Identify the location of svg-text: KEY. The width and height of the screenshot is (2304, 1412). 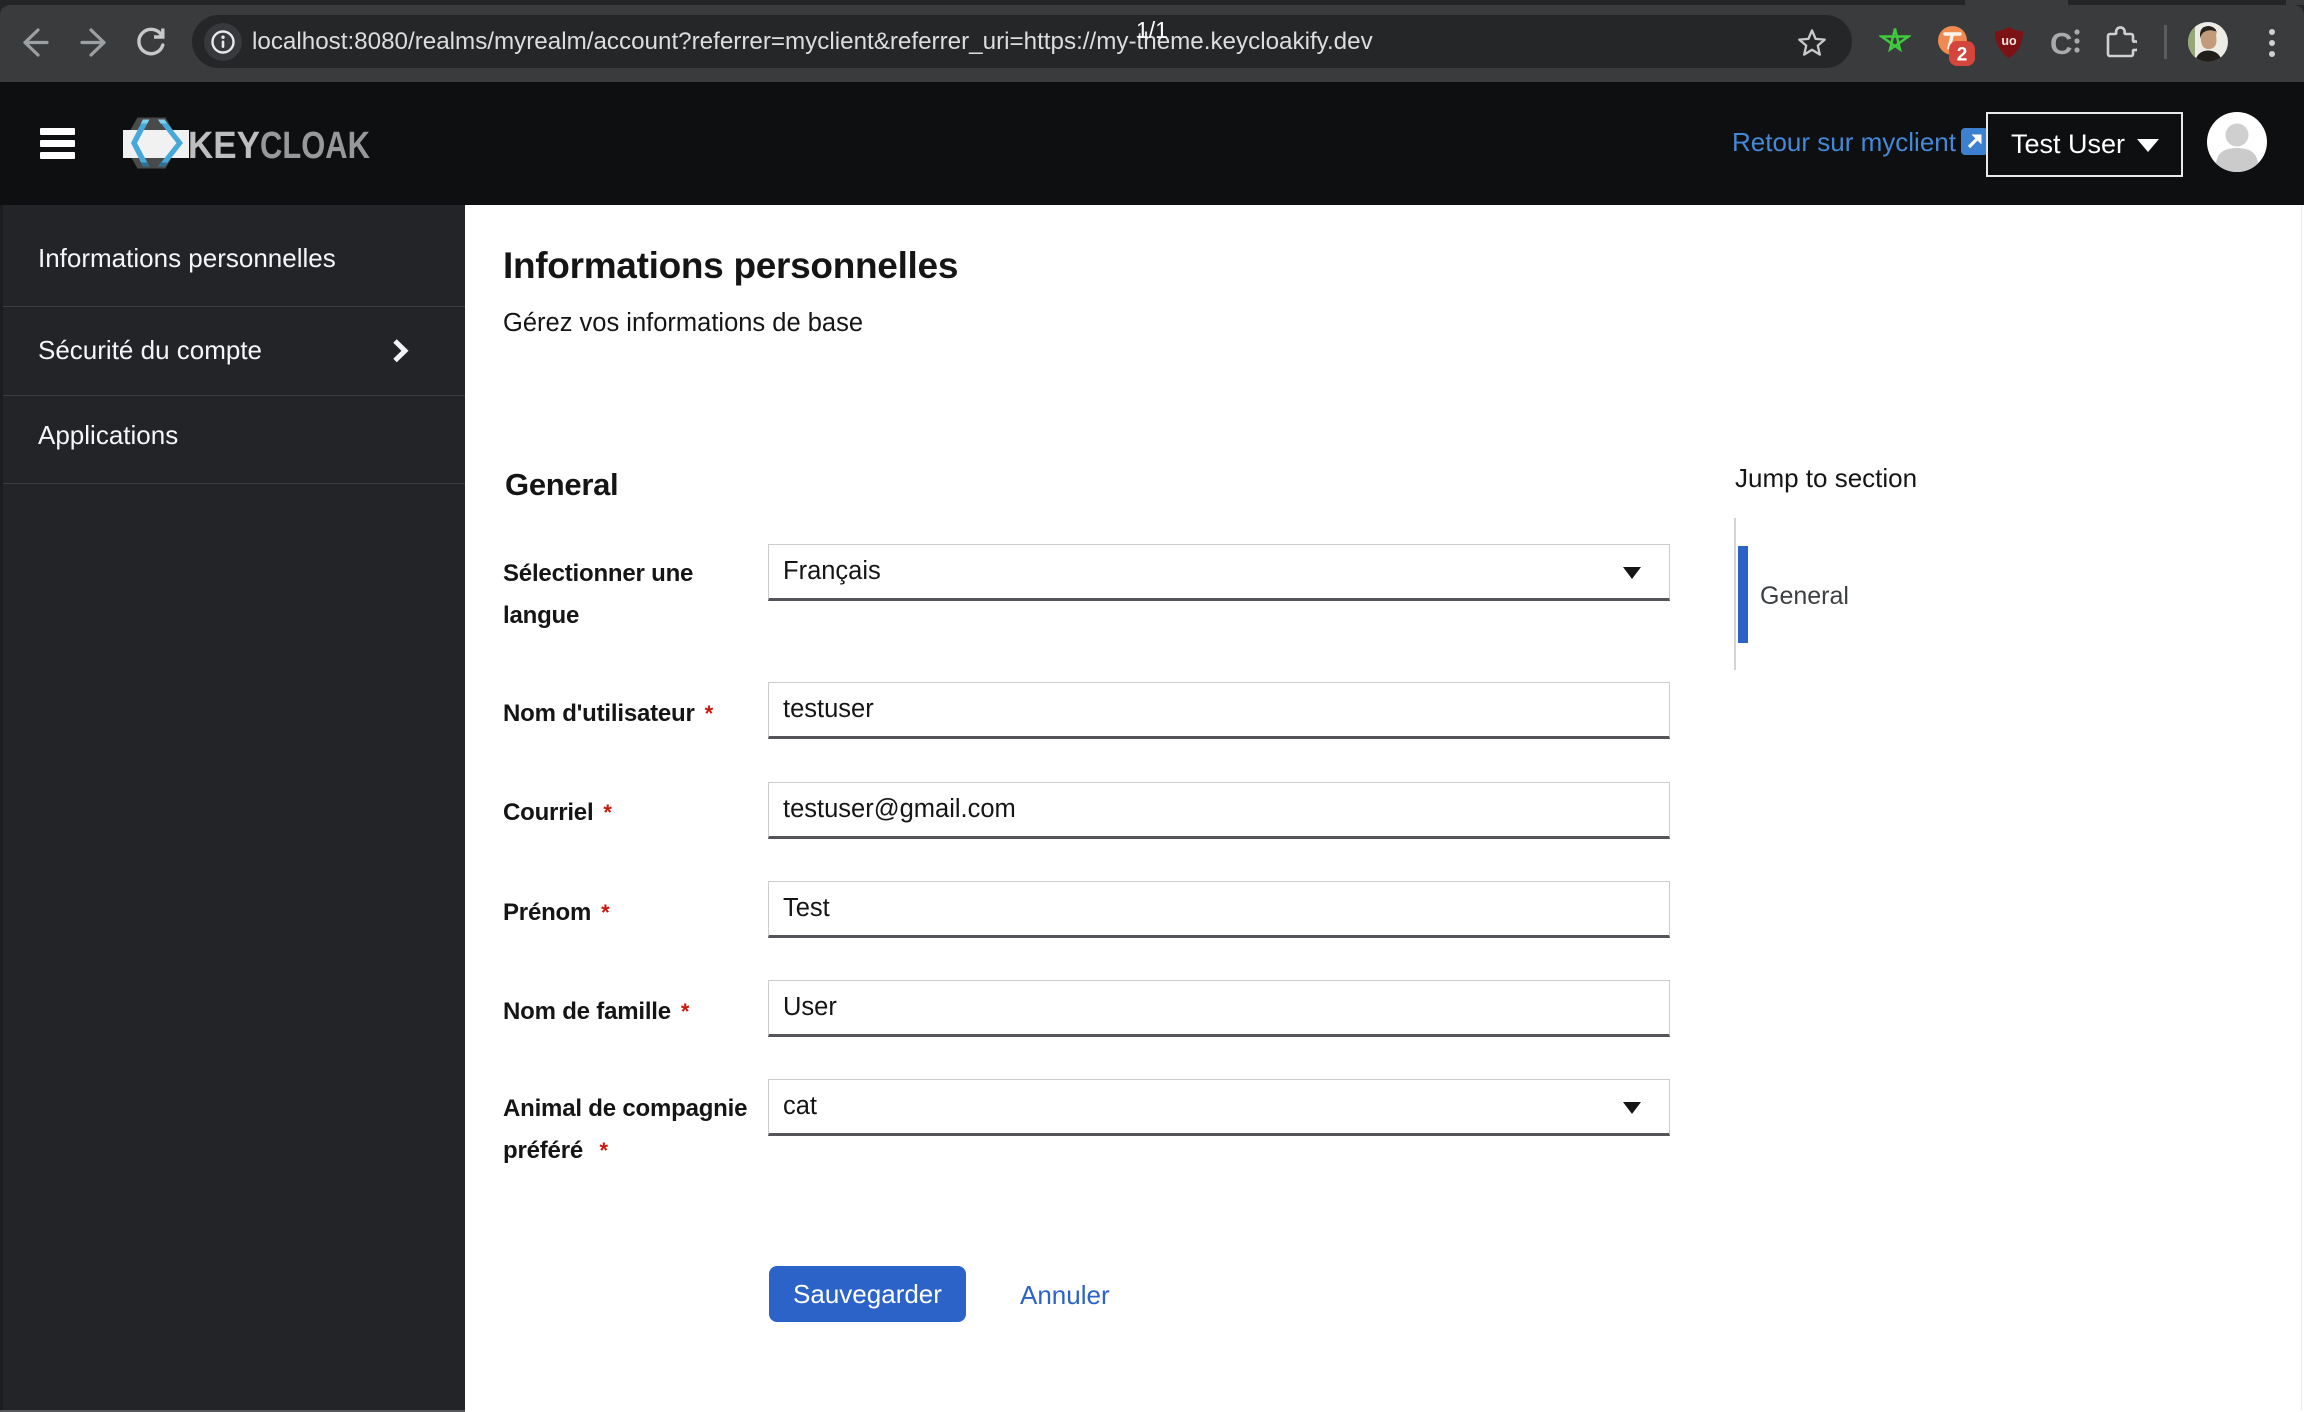
(224, 146).